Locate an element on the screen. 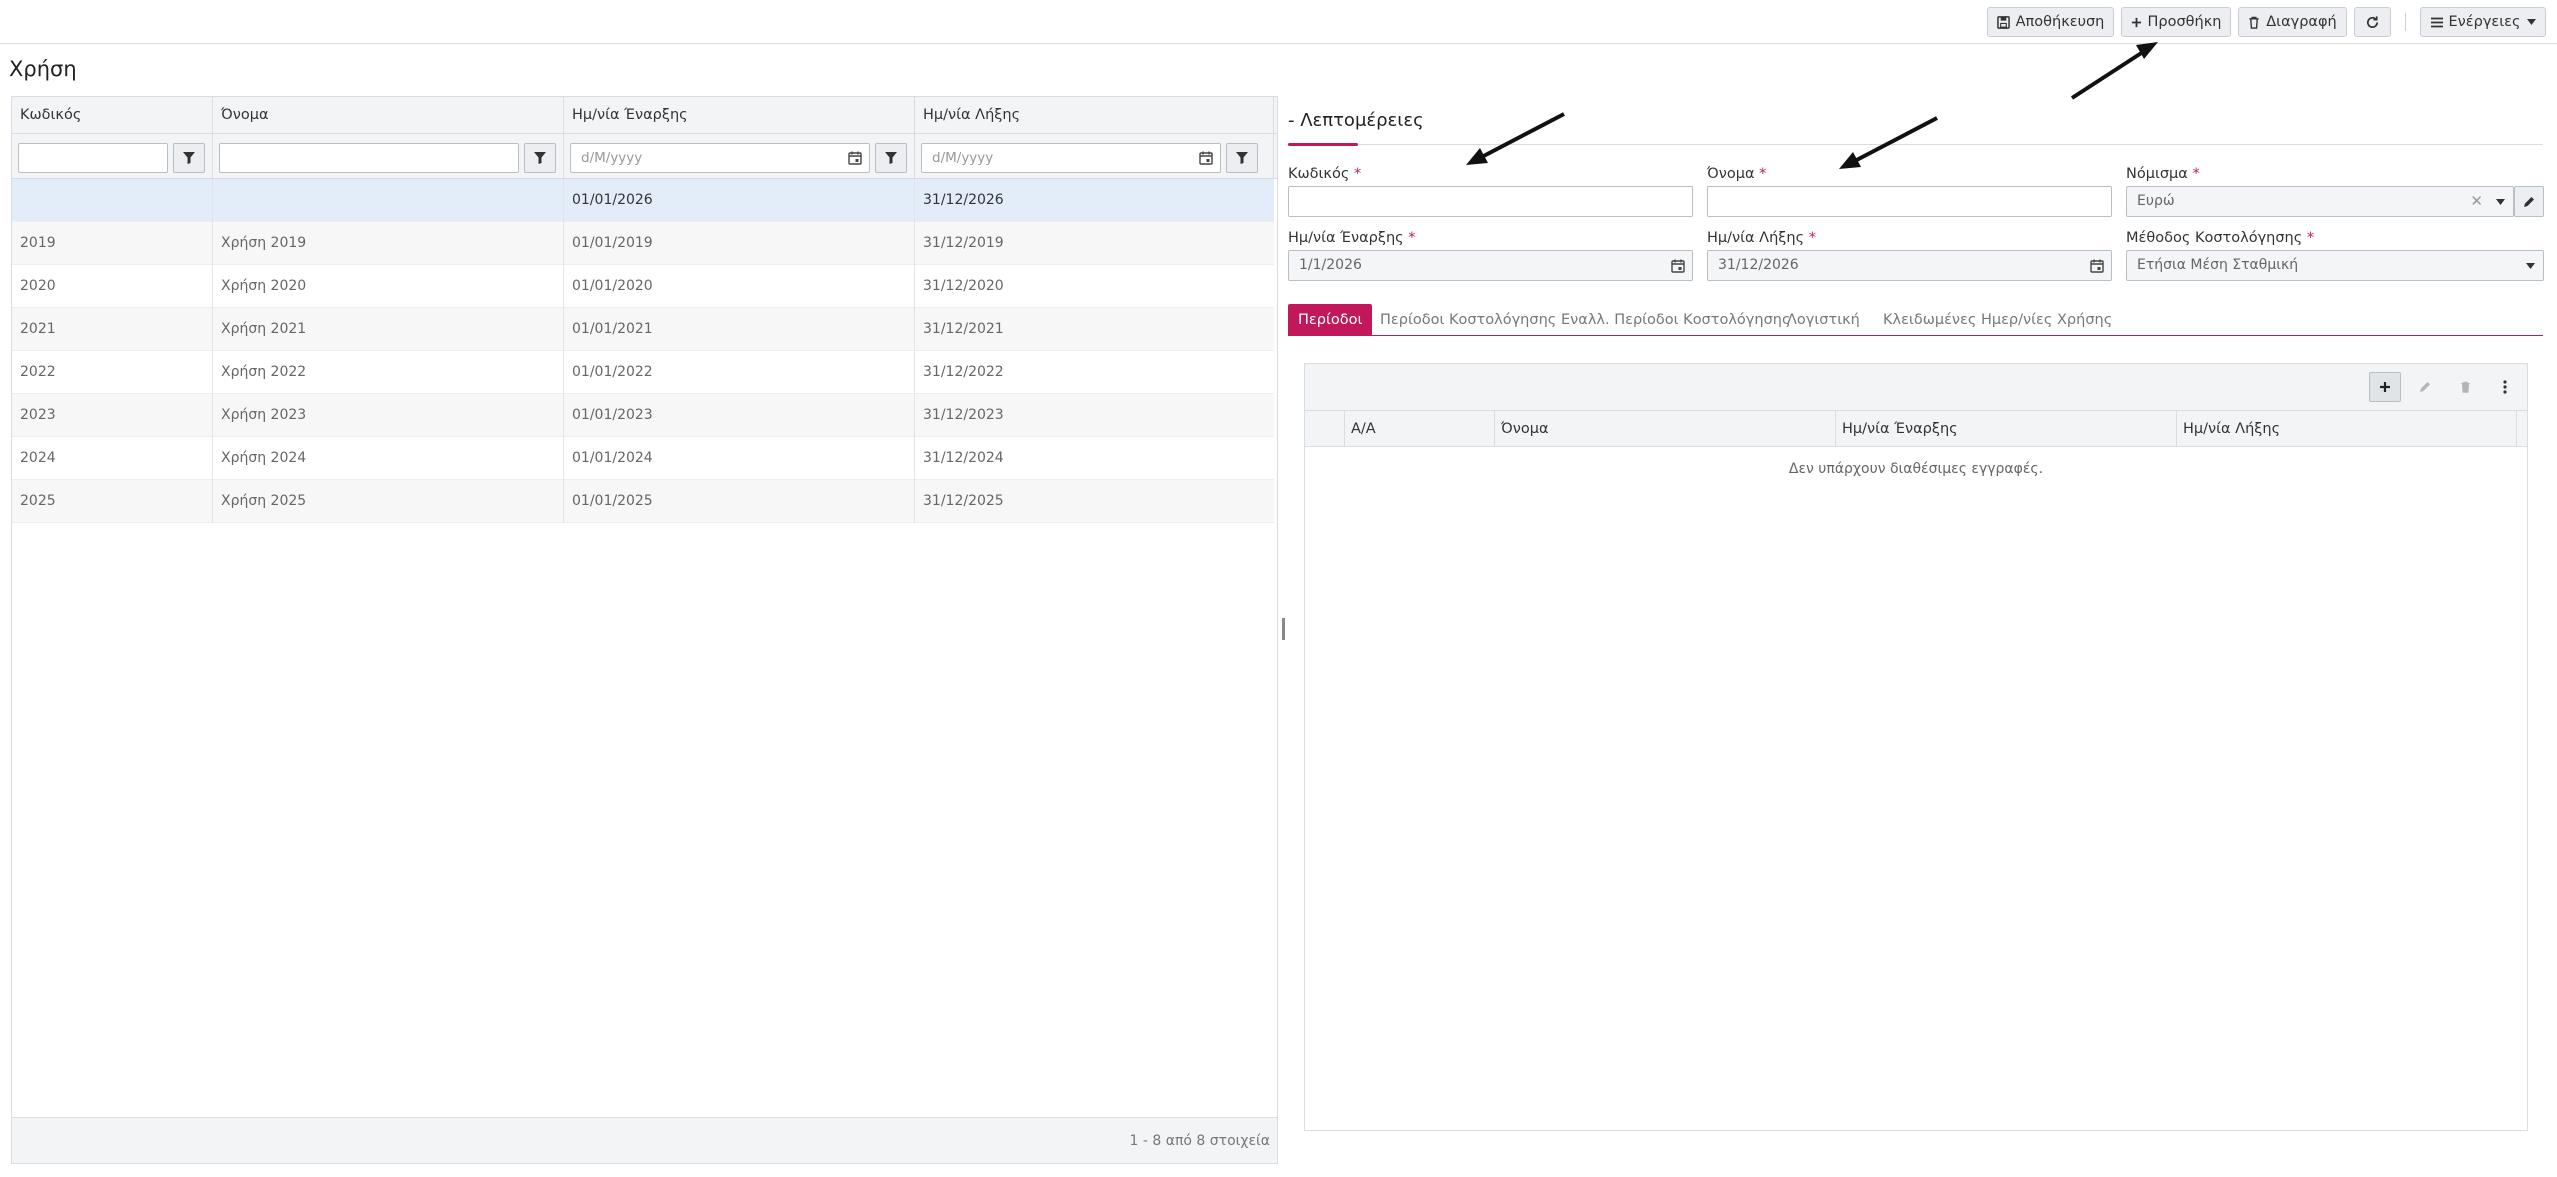 The image size is (2557, 1177). periods-header: Α/Α Όνομα Ημ/νία Έναρξης Ημ/νία Λήξης is located at coordinates (1916, 429).